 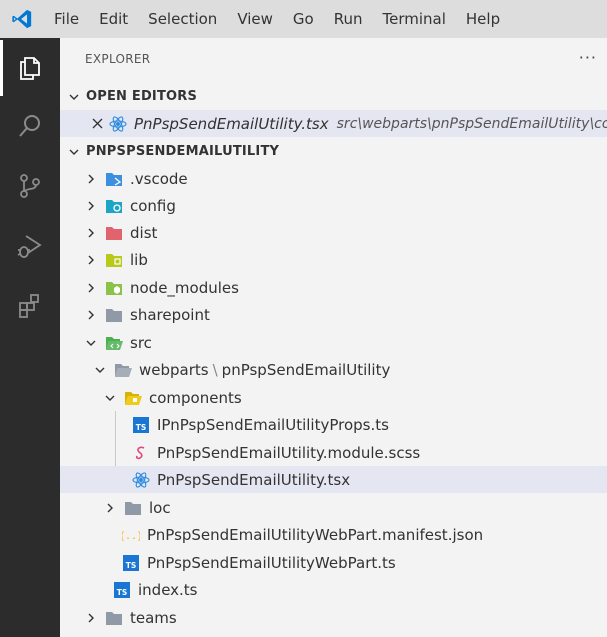 I want to click on tree-file-webpart-ts: TS PnPspSendEmailUtilityWebPart.ts, so click(x=333, y=562).